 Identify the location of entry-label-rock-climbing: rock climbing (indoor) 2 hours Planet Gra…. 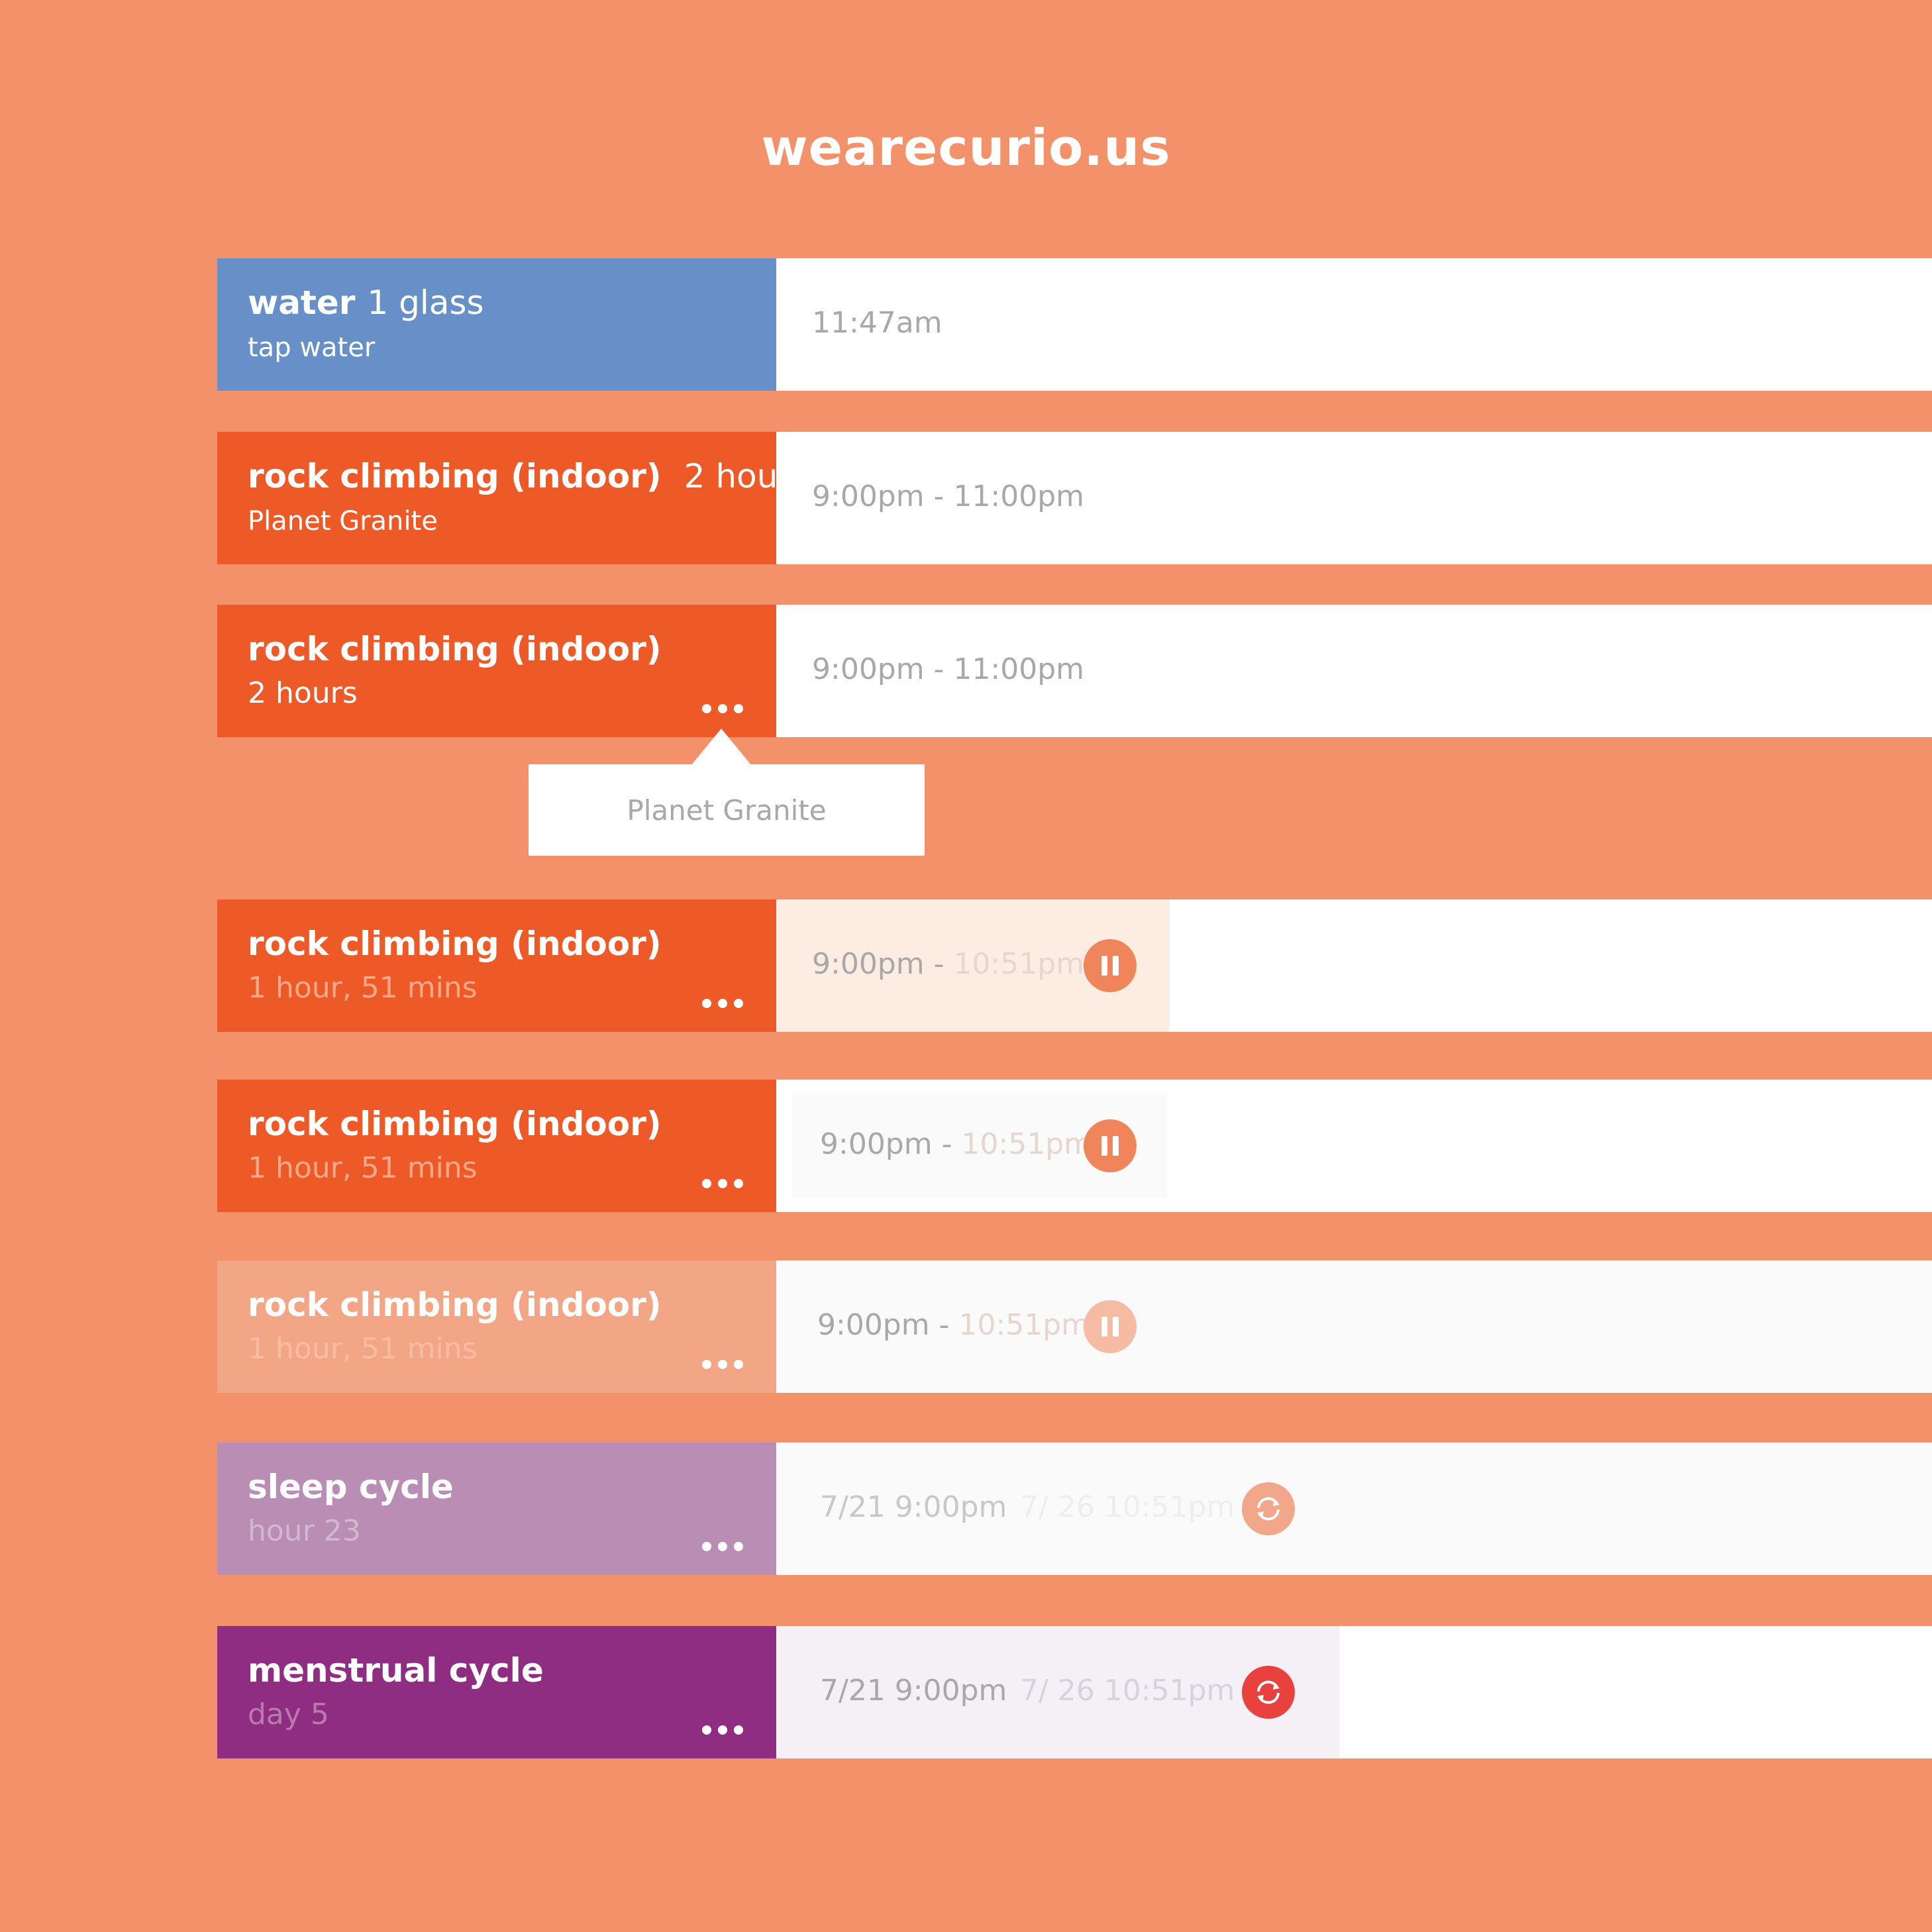
(513, 498).